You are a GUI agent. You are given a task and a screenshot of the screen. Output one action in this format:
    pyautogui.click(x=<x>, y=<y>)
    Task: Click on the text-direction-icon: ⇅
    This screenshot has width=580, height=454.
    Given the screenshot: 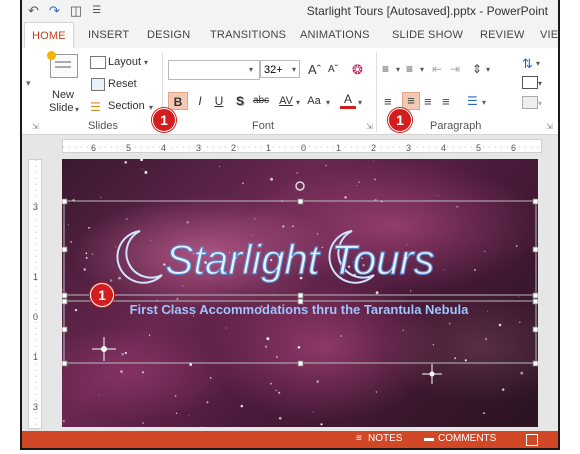 What is the action you would take?
    pyautogui.click(x=527, y=64)
    